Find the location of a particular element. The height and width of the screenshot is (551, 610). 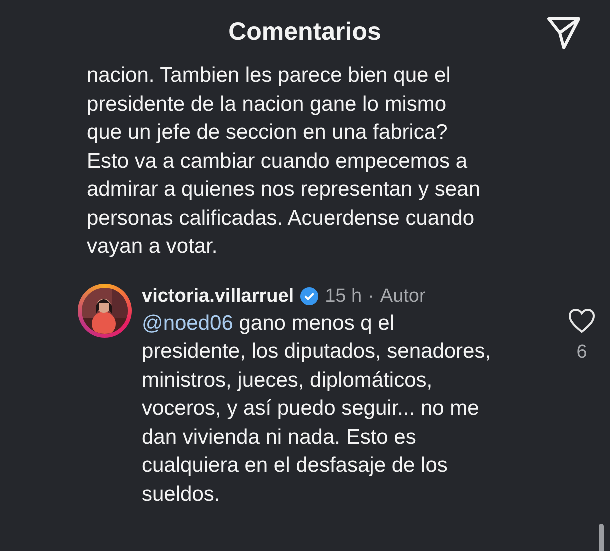

username: victoria.villarruel is located at coordinates (218, 297).